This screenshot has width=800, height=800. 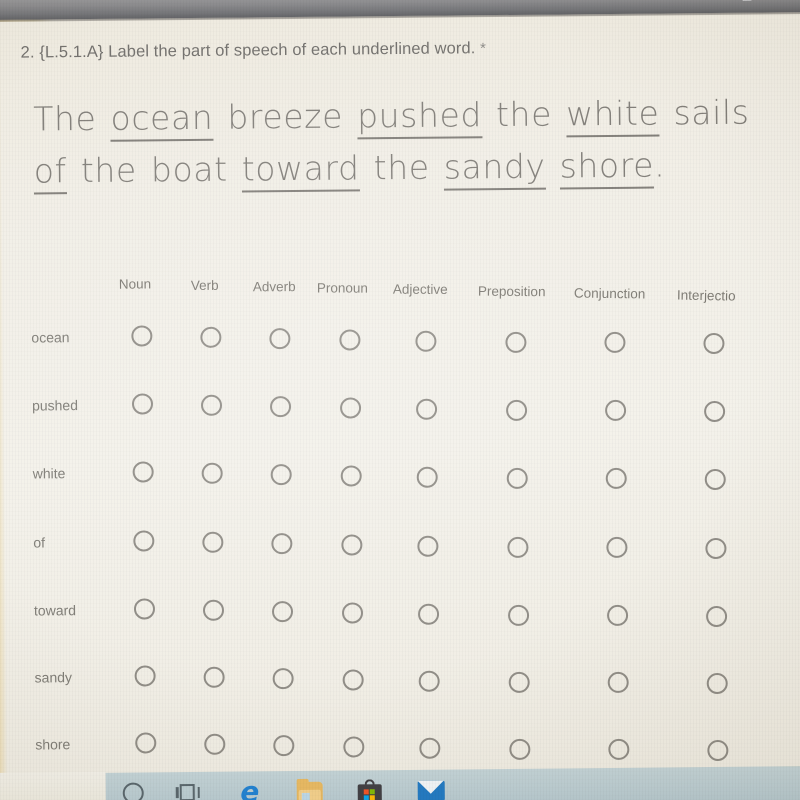 I want to click on radio-toward-pronoun, so click(x=352, y=613).